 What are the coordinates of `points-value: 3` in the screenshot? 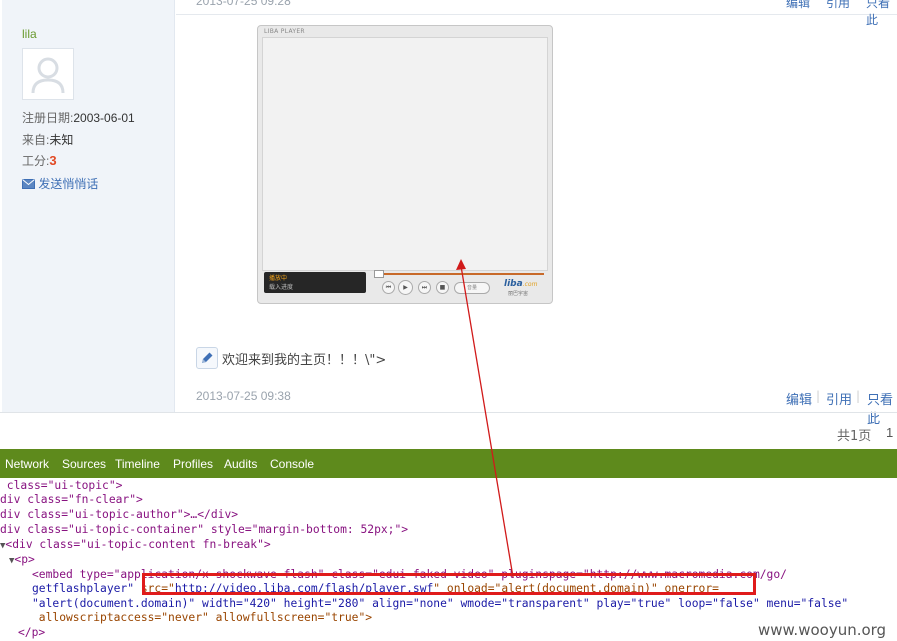 It's located at (53, 160).